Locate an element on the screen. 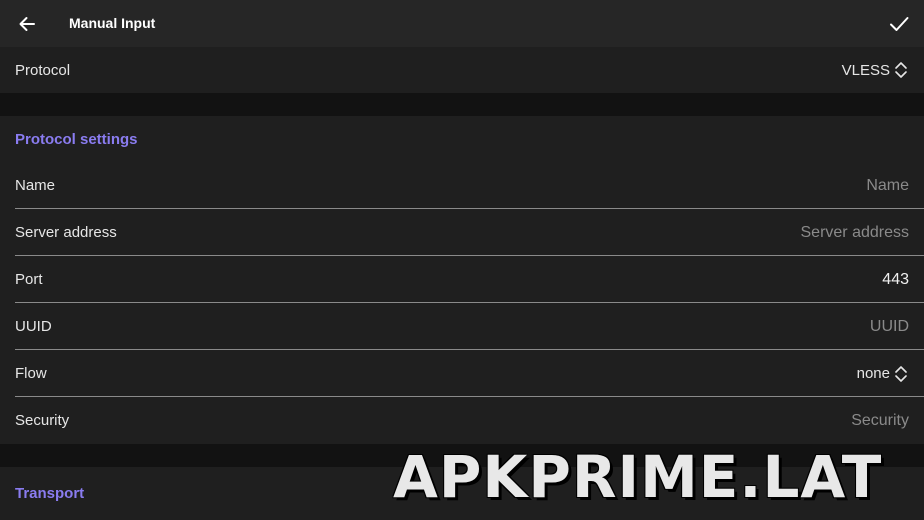 This screenshot has width=924, height=520. section-title: Transport is located at coordinates (50, 493).